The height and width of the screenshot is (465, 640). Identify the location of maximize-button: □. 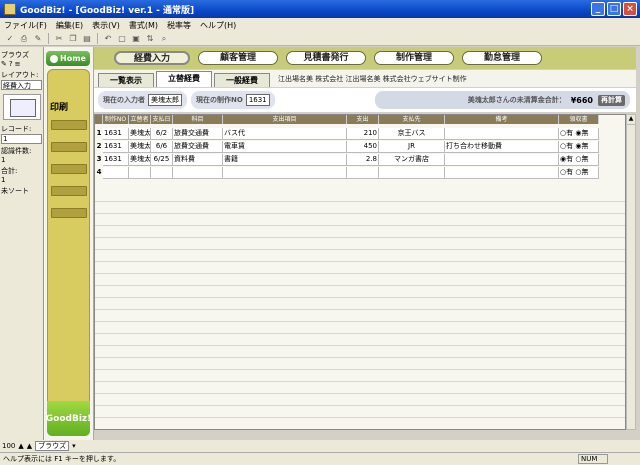
(614, 9).